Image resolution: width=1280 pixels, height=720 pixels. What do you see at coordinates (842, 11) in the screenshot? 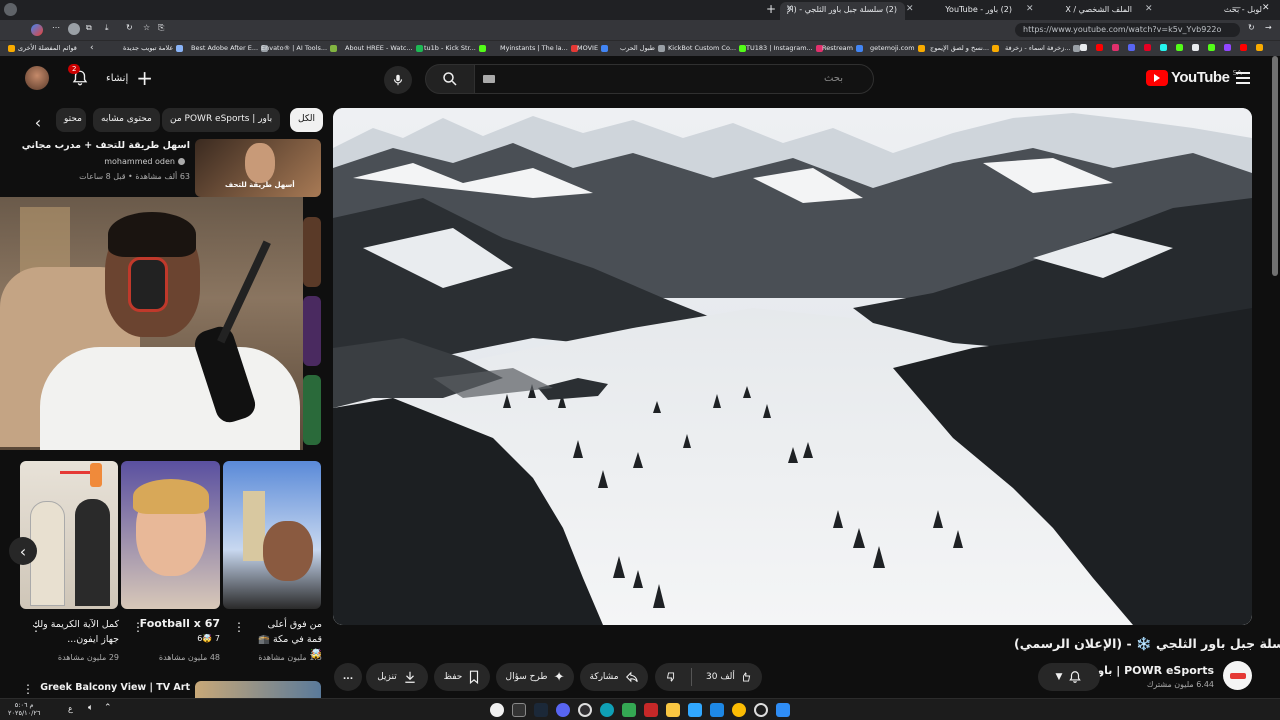
I see `tab-current-video: (2) سلسلة جبل باور الثلجي - (الإ` at bounding box center [842, 11].